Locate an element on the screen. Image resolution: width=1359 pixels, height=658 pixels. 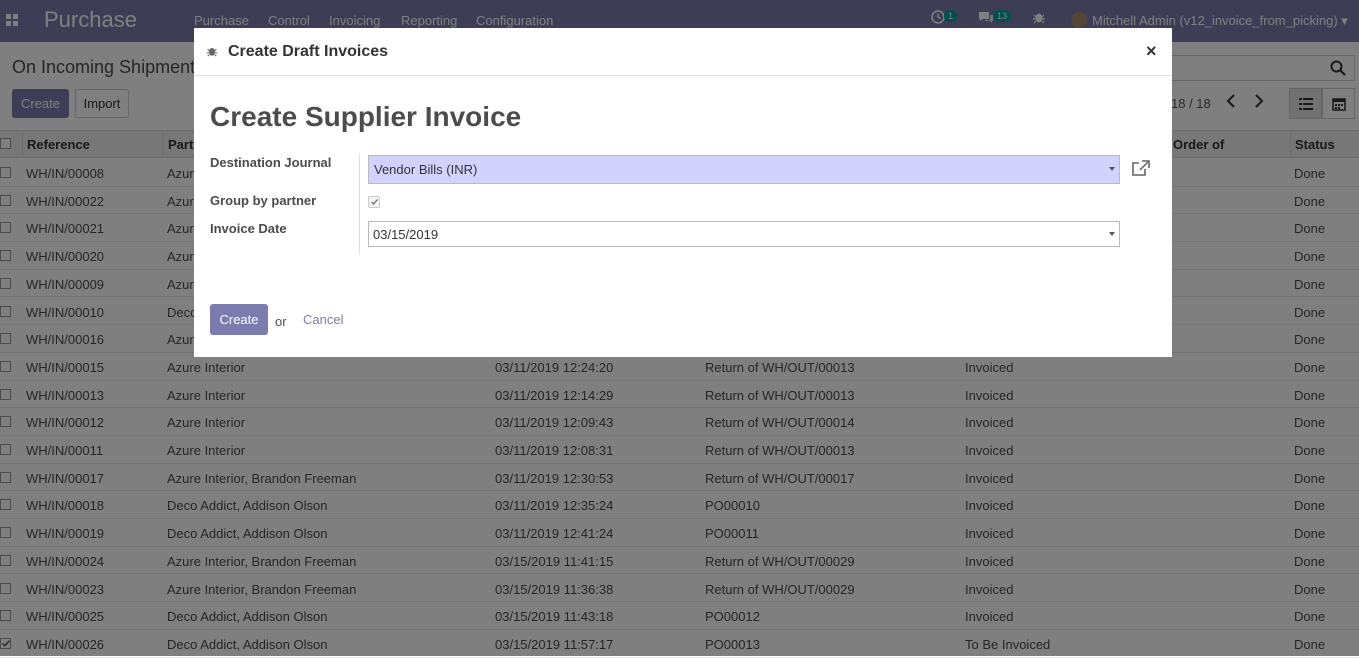
journal-label: Destination Journal is located at coordinates (271, 162).